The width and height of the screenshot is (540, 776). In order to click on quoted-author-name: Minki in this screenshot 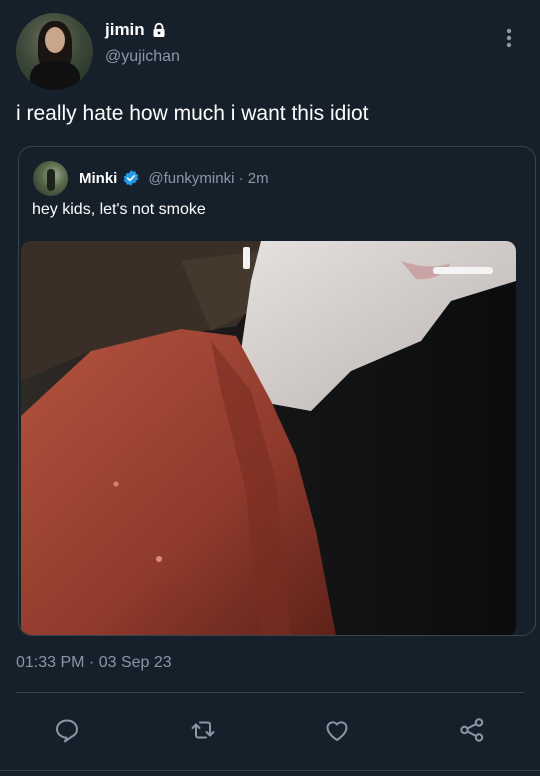, I will do `click(98, 178)`.